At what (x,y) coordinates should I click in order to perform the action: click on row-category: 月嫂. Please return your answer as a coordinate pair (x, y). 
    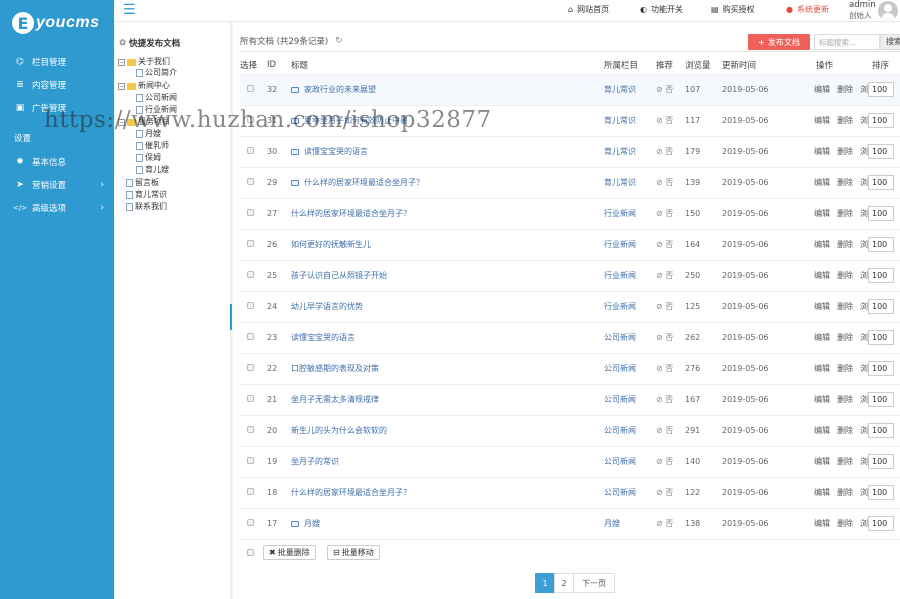
    Looking at the image, I should click on (630, 523).